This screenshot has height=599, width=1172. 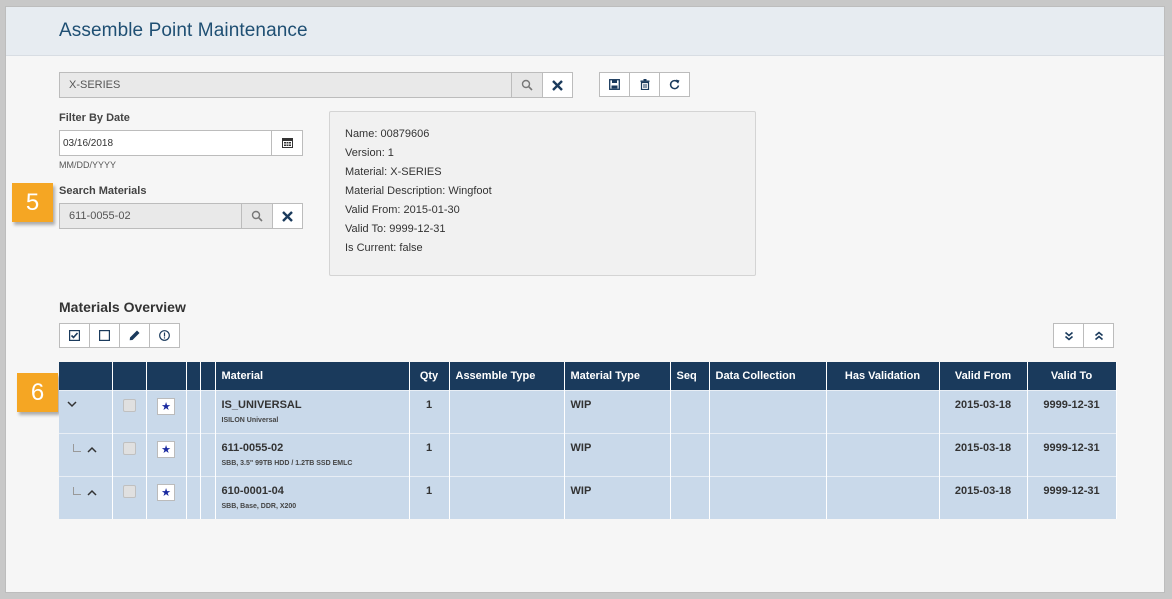 I want to click on select-all-button, so click(x=74, y=335).